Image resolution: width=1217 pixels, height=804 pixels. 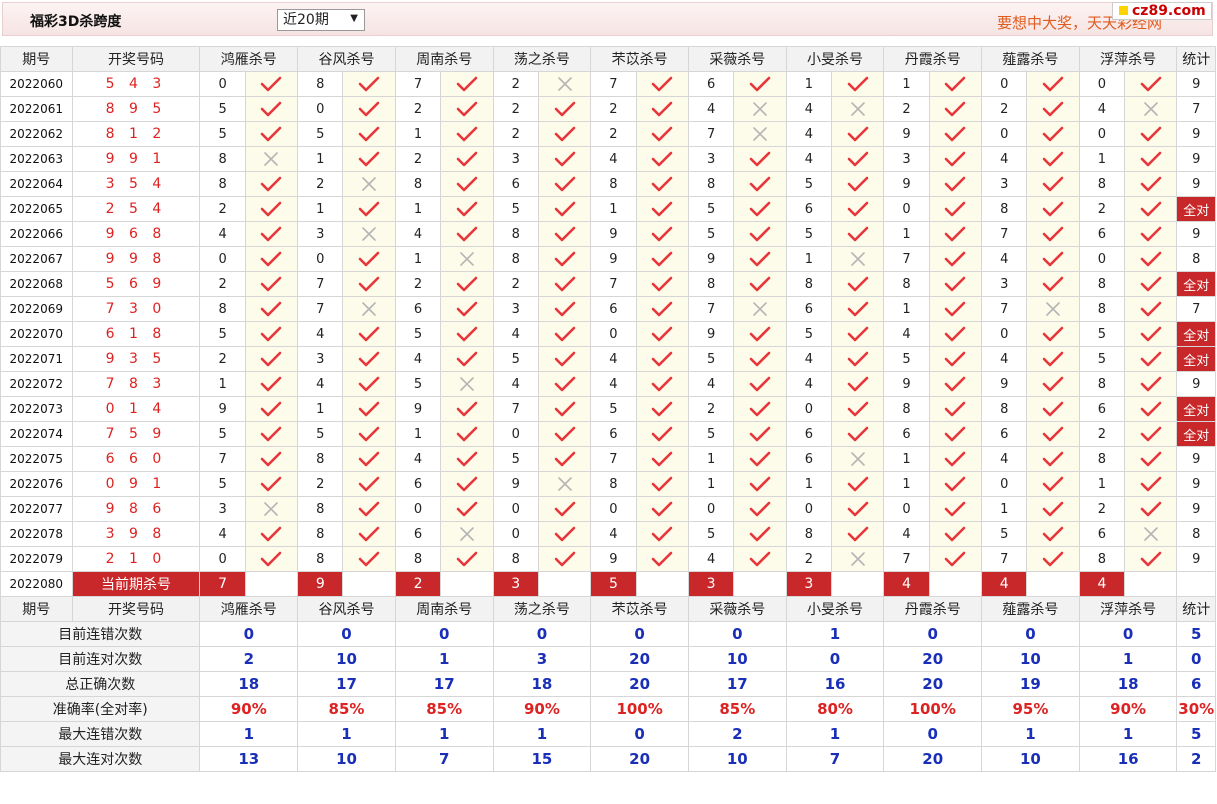 I want to click on empty-cell, so click(x=467, y=584).